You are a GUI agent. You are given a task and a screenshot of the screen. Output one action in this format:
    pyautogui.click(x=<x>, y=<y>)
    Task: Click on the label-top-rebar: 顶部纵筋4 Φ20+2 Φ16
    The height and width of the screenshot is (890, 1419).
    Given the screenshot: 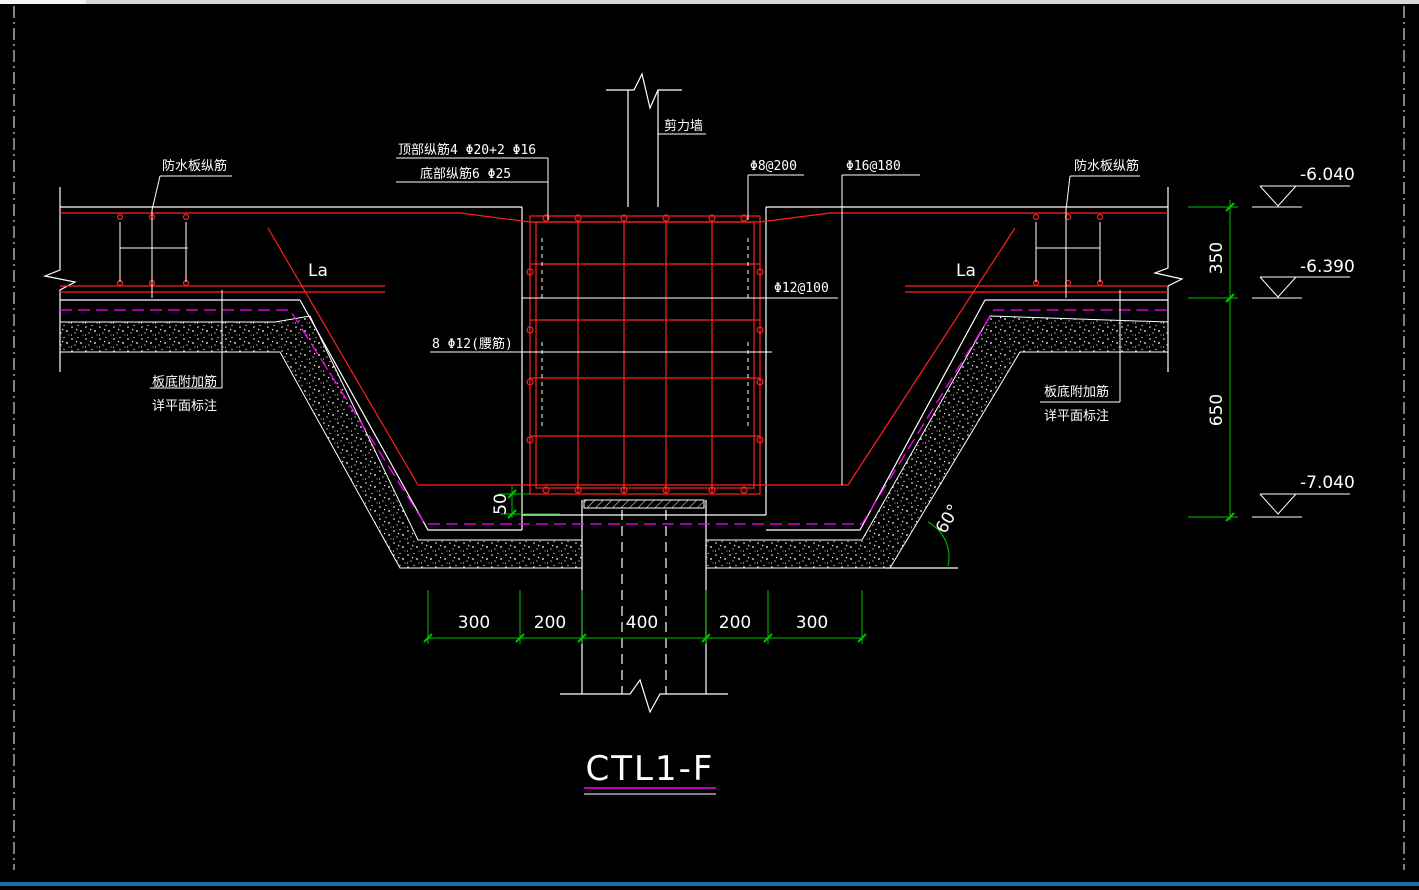 What is the action you would take?
    pyautogui.click(x=467, y=150)
    